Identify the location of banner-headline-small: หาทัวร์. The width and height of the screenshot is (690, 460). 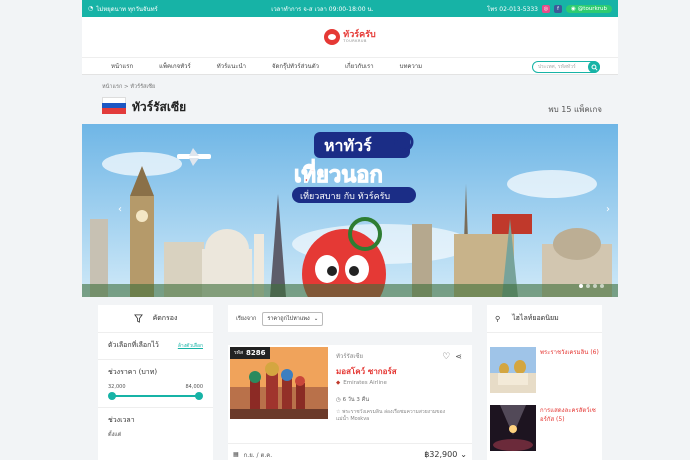
(348, 145).